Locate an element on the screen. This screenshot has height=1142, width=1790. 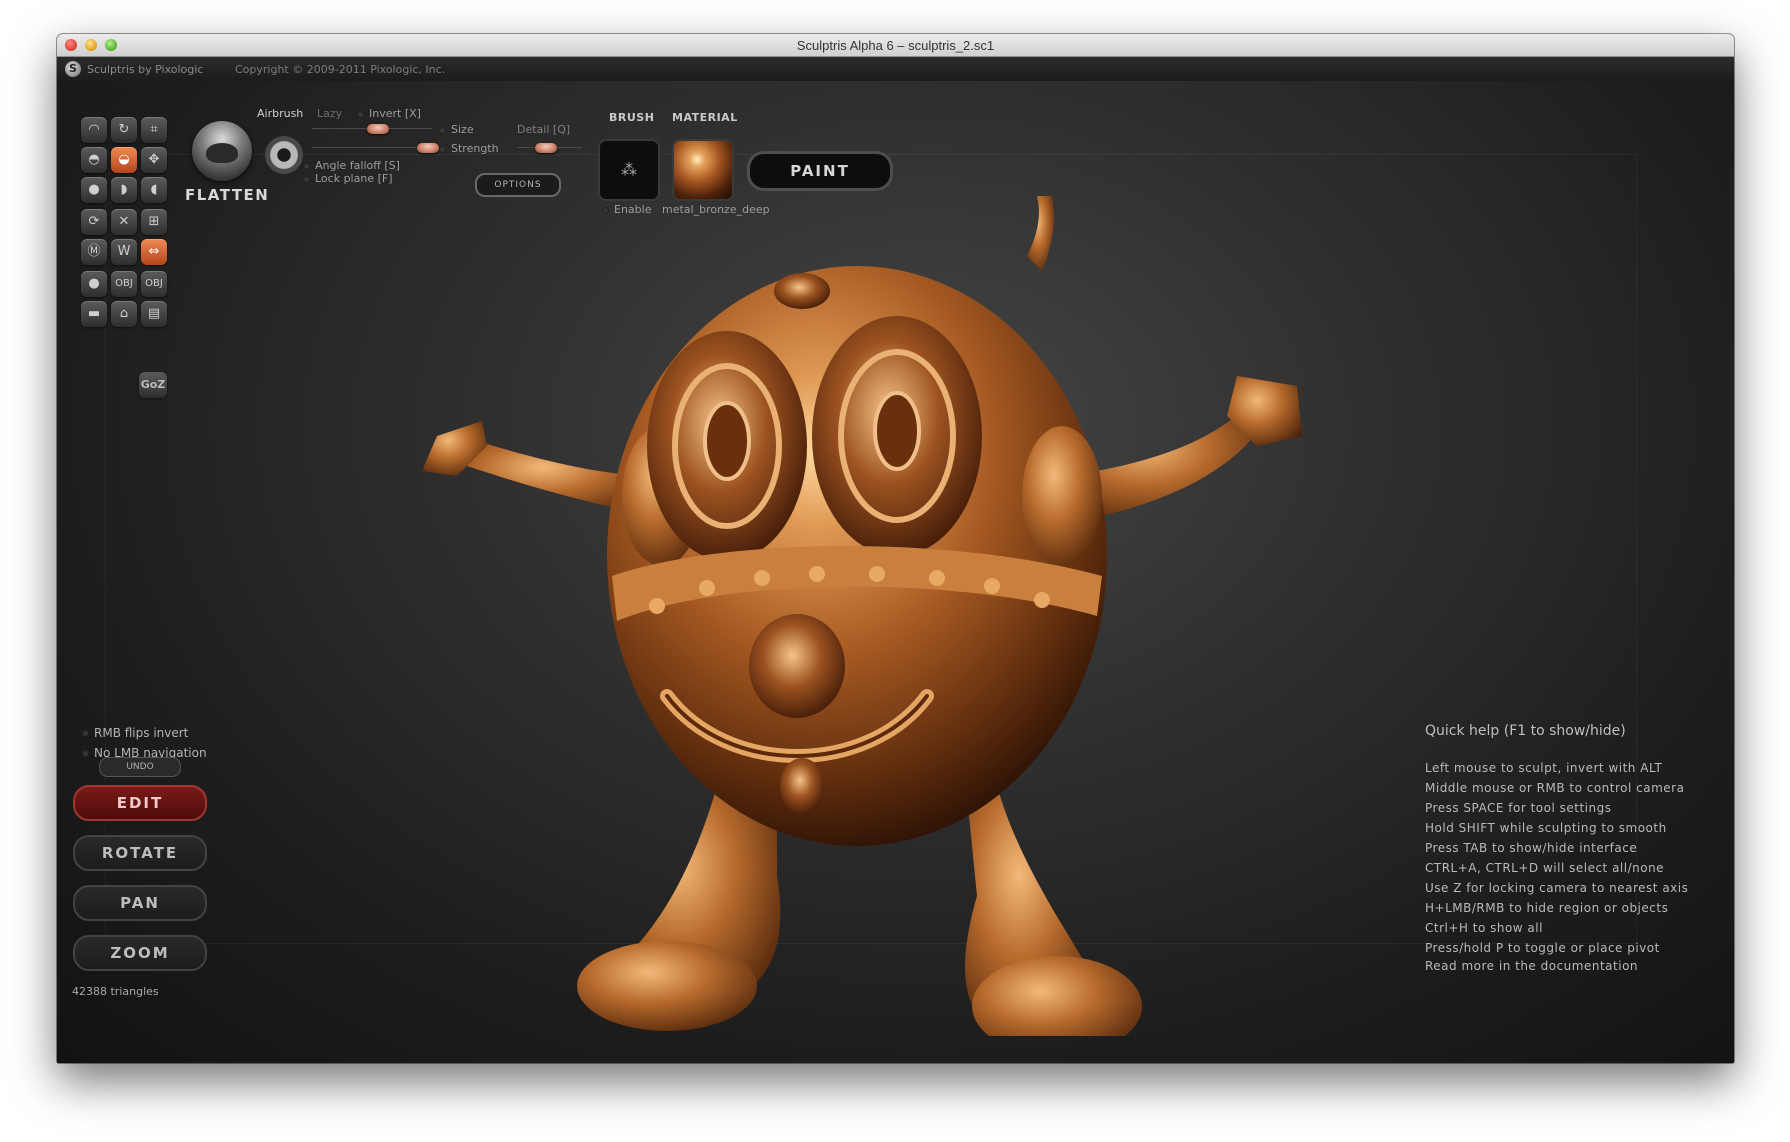
pan-mode-button: PAN is located at coordinates (140, 903).